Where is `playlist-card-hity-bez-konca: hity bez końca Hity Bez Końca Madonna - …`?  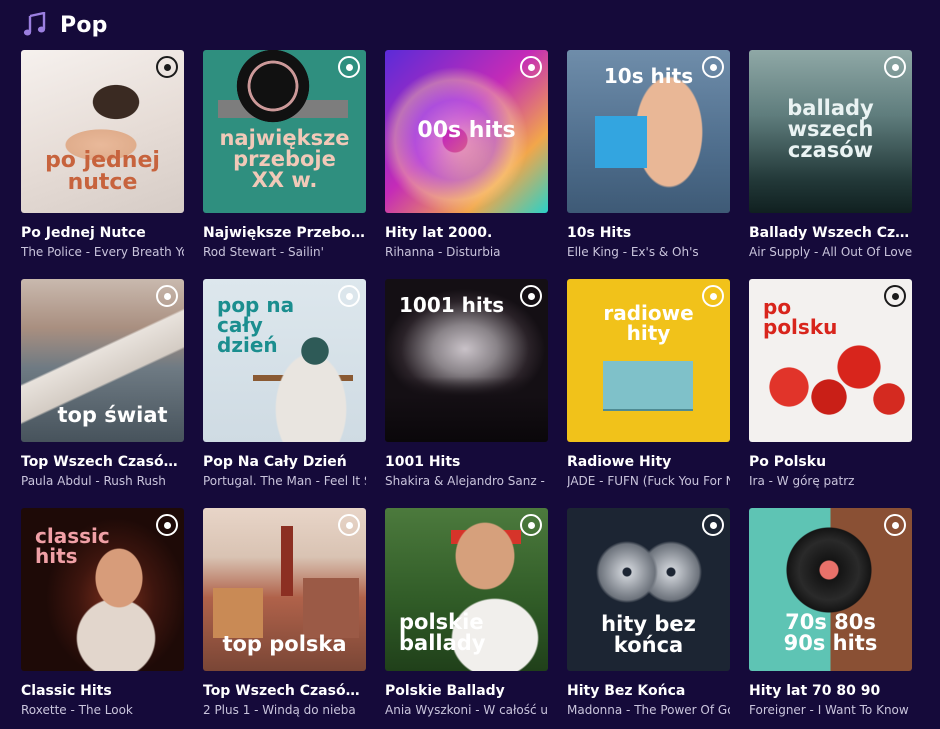 playlist-card-hity-bez-konca: hity bez końca Hity Bez Końca Madonna - … is located at coordinates (648, 612).